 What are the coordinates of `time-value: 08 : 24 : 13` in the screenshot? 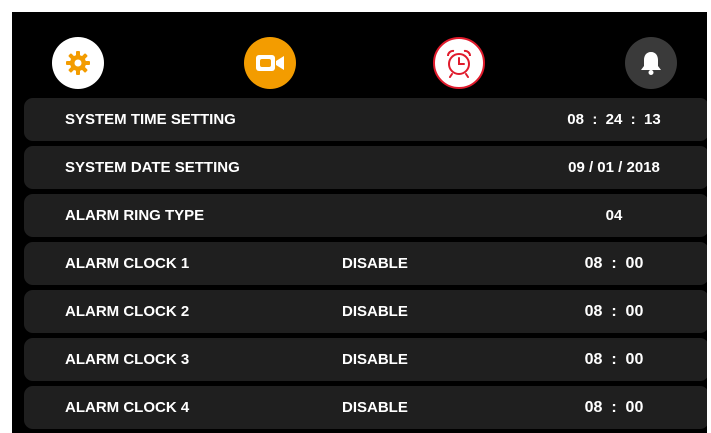 It's located at (614, 119).